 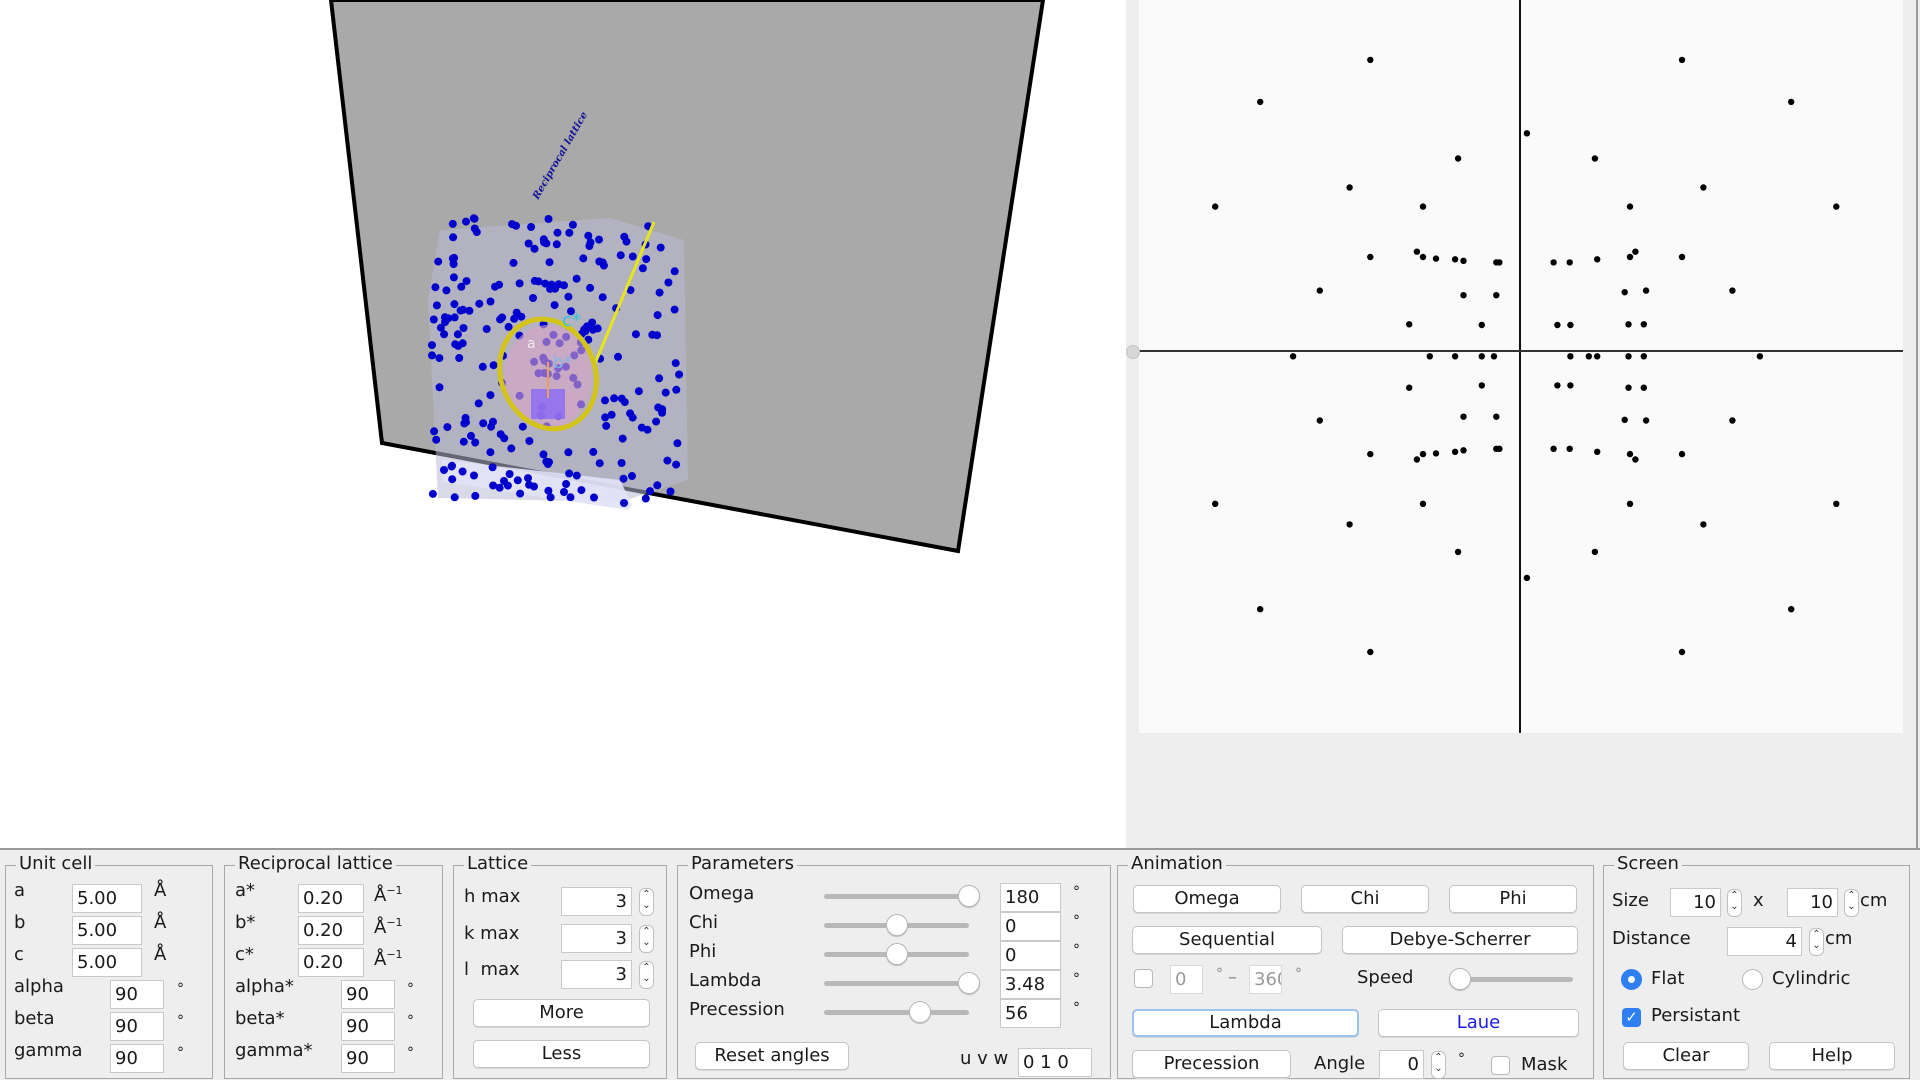 What do you see at coordinates (596, 974) in the screenshot?
I see `l-max-field: 3` at bounding box center [596, 974].